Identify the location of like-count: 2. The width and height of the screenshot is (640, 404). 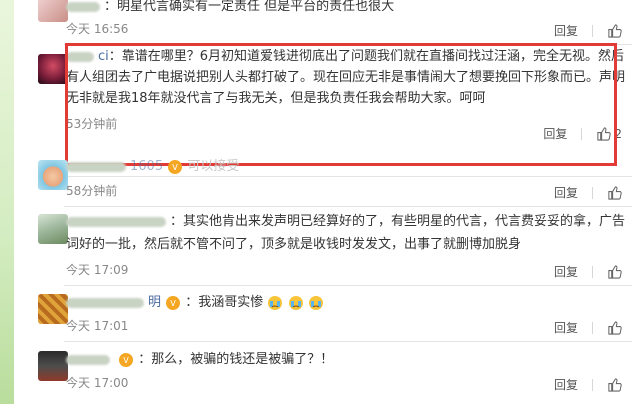
(618, 133).